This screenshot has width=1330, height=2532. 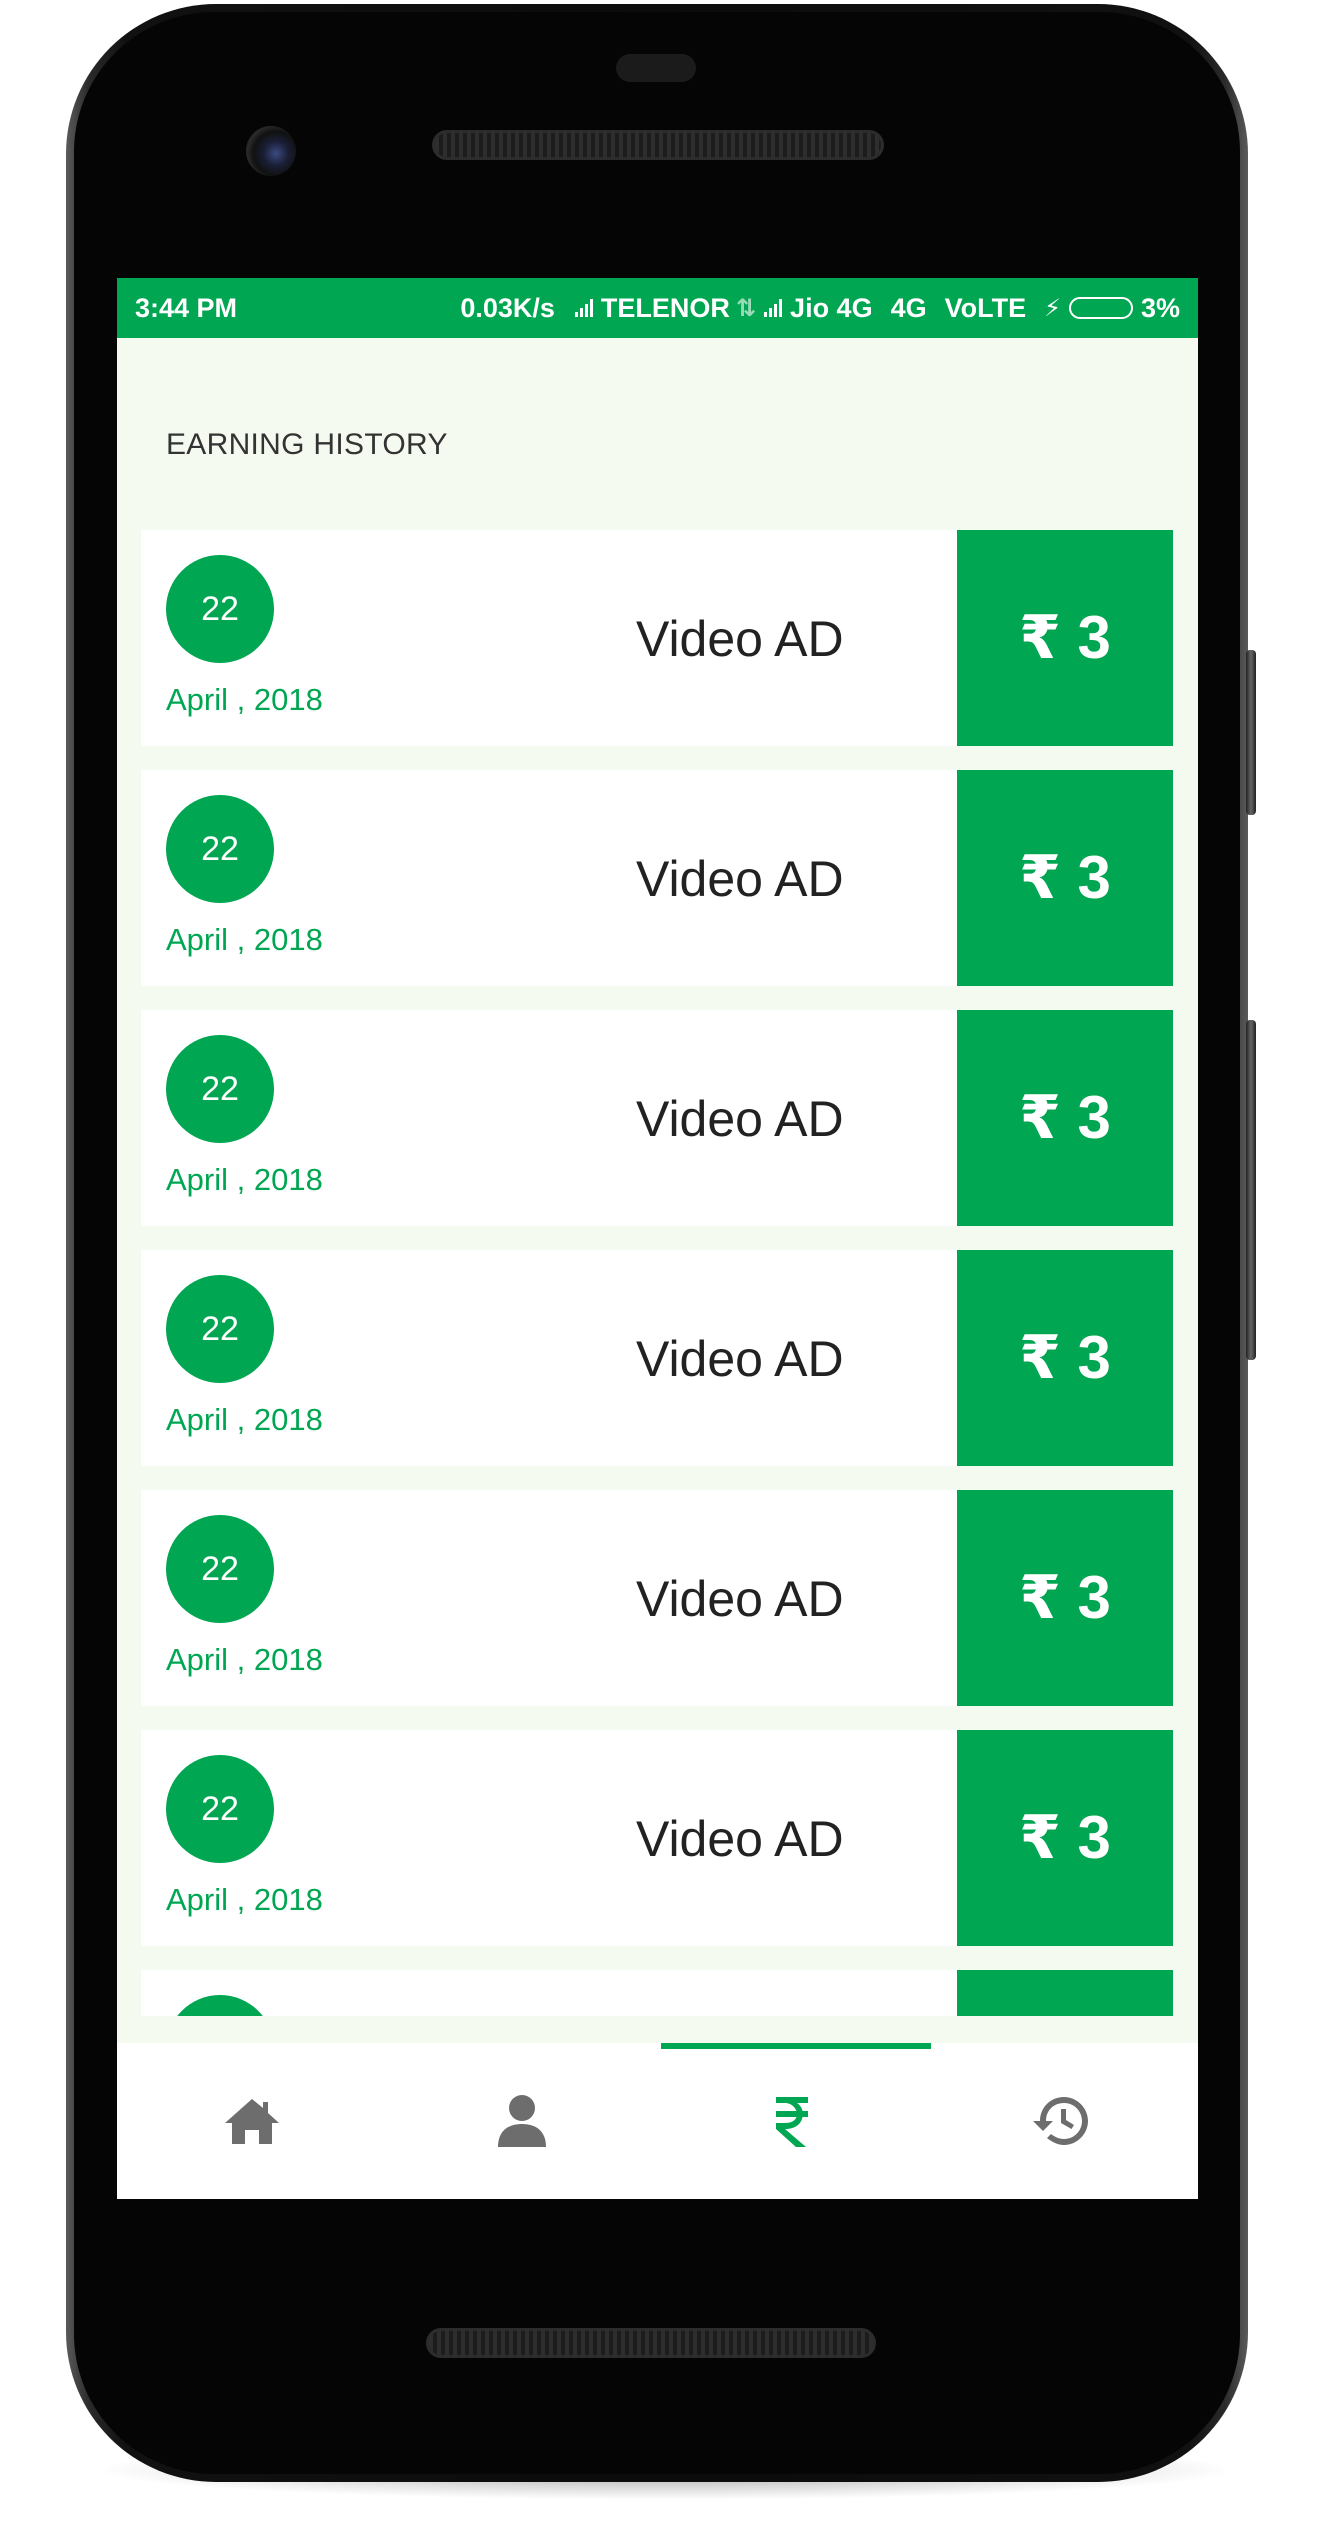 I want to click on nav-home, so click(x=252, y=2121).